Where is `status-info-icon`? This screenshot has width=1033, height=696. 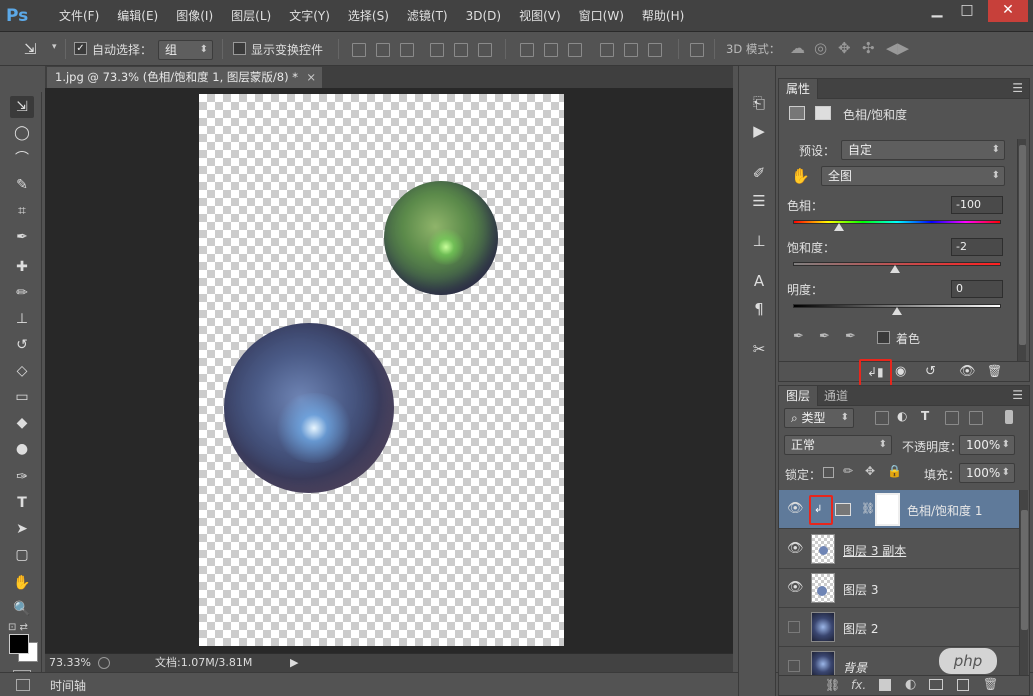 status-info-icon is located at coordinates (104, 663).